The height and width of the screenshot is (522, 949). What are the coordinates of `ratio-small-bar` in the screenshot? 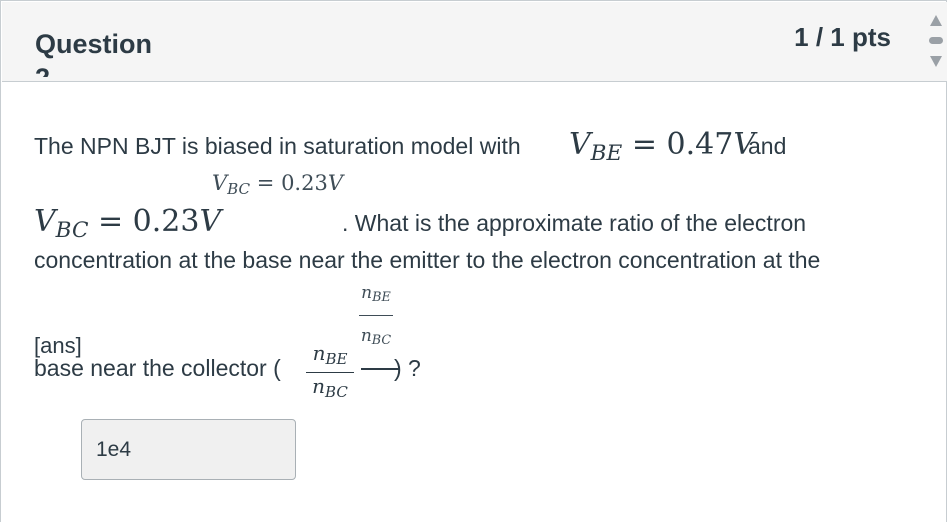 It's located at (376, 316).